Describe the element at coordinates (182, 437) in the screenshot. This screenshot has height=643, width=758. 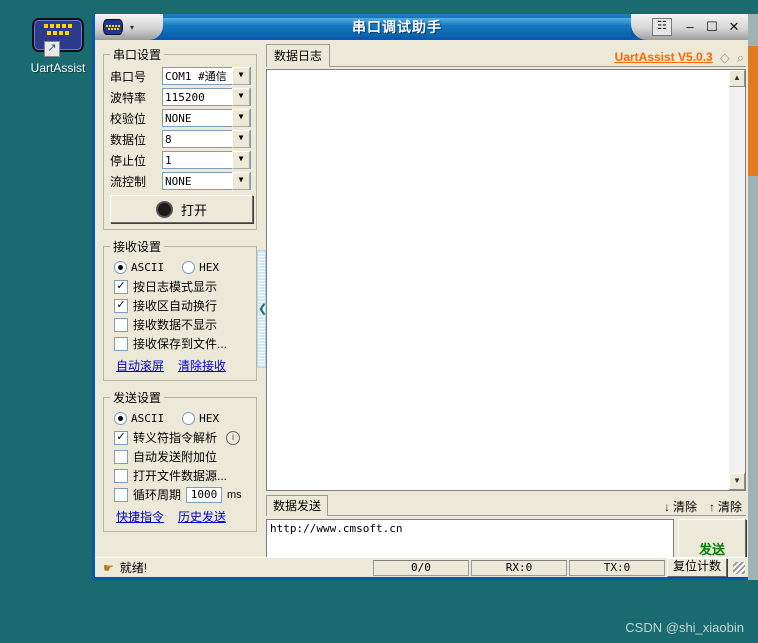
I see `checkbox-escape-parse: ✓ 转义符指令解析 i` at that location.